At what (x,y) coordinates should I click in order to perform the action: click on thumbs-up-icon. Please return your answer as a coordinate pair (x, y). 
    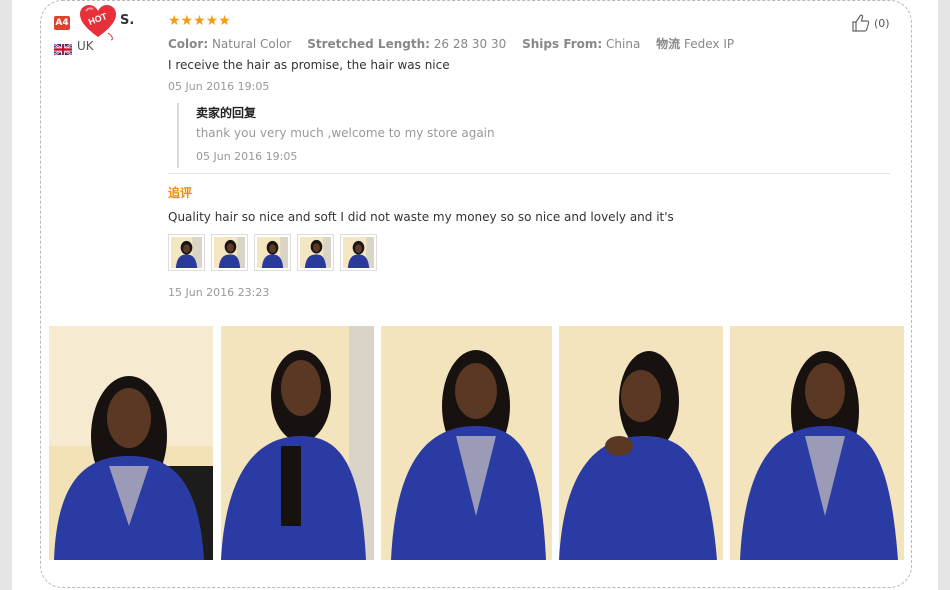
    Looking at the image, I should click on (861, 23).